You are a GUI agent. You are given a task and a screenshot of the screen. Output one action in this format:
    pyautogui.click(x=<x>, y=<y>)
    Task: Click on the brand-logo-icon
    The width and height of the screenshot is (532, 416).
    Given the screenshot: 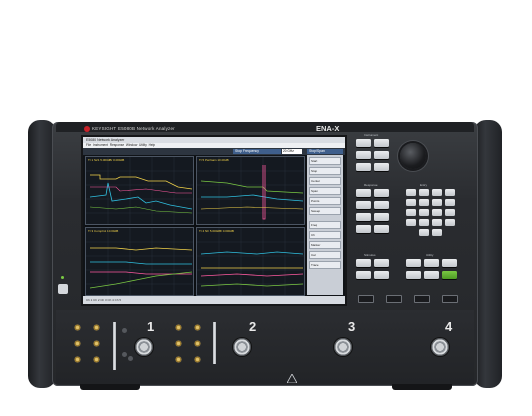 What is the action you would take?
    pyautogui.click(x=87, y=129)
    